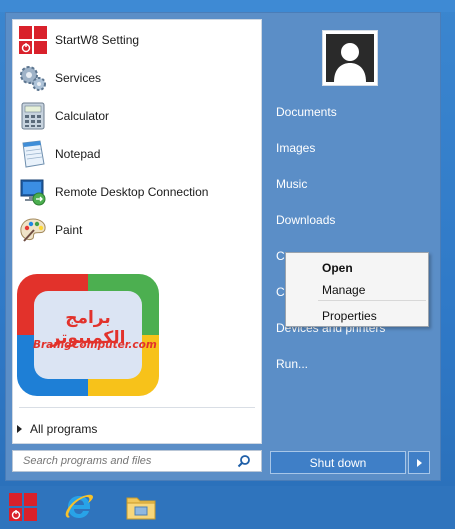 The width and height of the screenshot is (455, 529). What do you see at coordinates (137, 78) in the screenshot?
I see `program-services: Services` at bounding box center [137, 78].